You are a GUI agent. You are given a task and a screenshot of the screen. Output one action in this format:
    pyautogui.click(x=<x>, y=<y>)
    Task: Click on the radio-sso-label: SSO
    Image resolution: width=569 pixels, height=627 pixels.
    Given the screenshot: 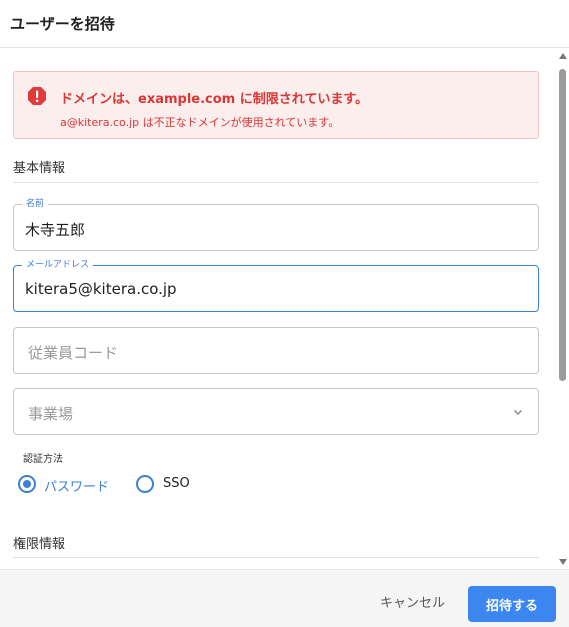 What is the action you would take?
    pyautogui.click(x=176, y=483)
    